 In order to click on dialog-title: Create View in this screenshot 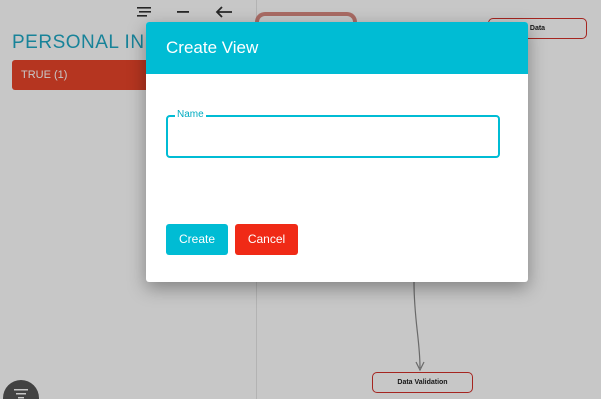, I will do `click(337, 48)`.